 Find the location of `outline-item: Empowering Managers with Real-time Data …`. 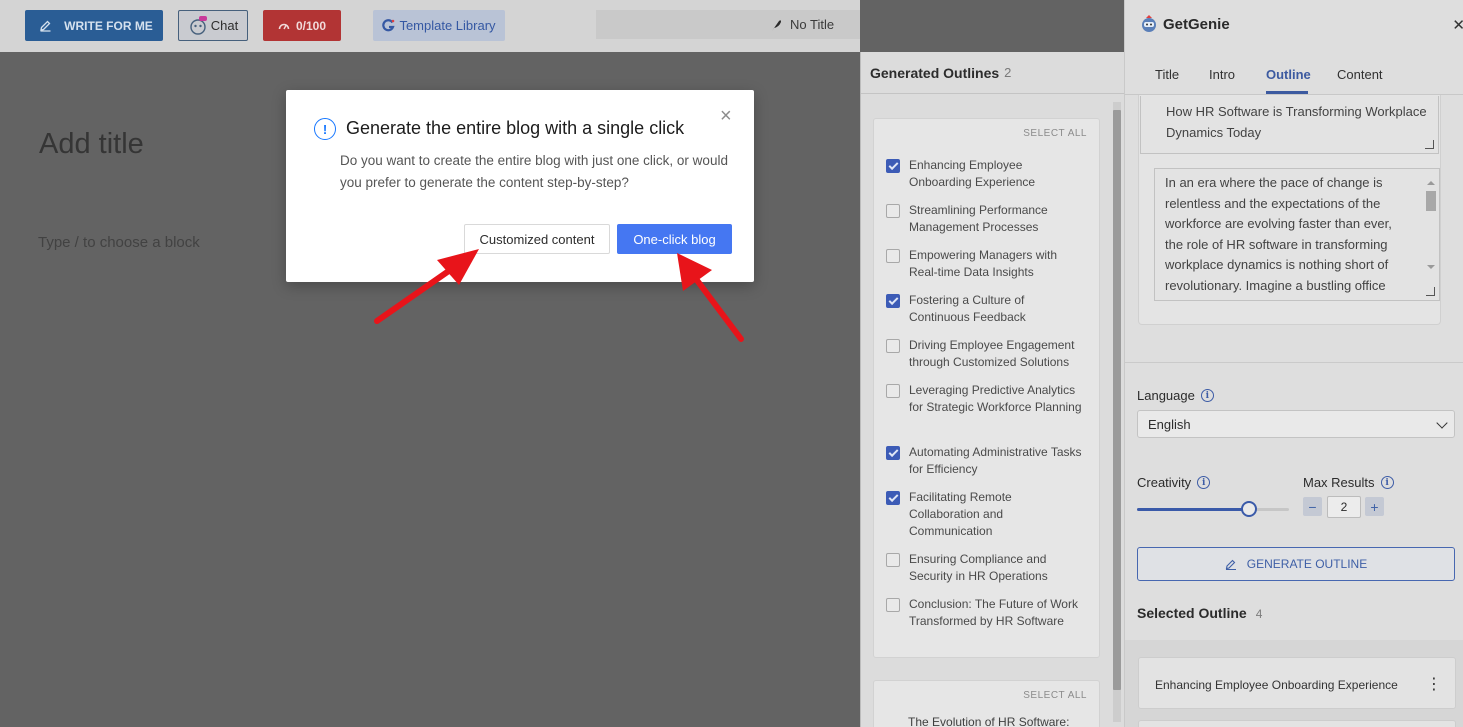

outline-item: Empowering Managers with Real-time Data … is located at coordinates (986, 264).